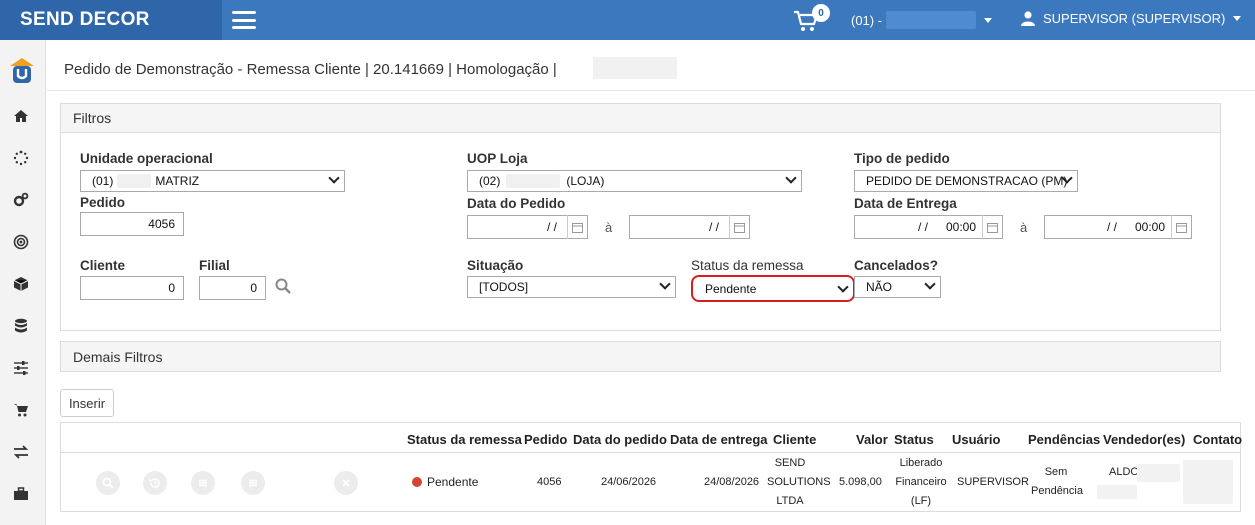  I want to click on tipo-select: PEDIDO DE DEMONSTRACAO (PM), so click(966, 181).